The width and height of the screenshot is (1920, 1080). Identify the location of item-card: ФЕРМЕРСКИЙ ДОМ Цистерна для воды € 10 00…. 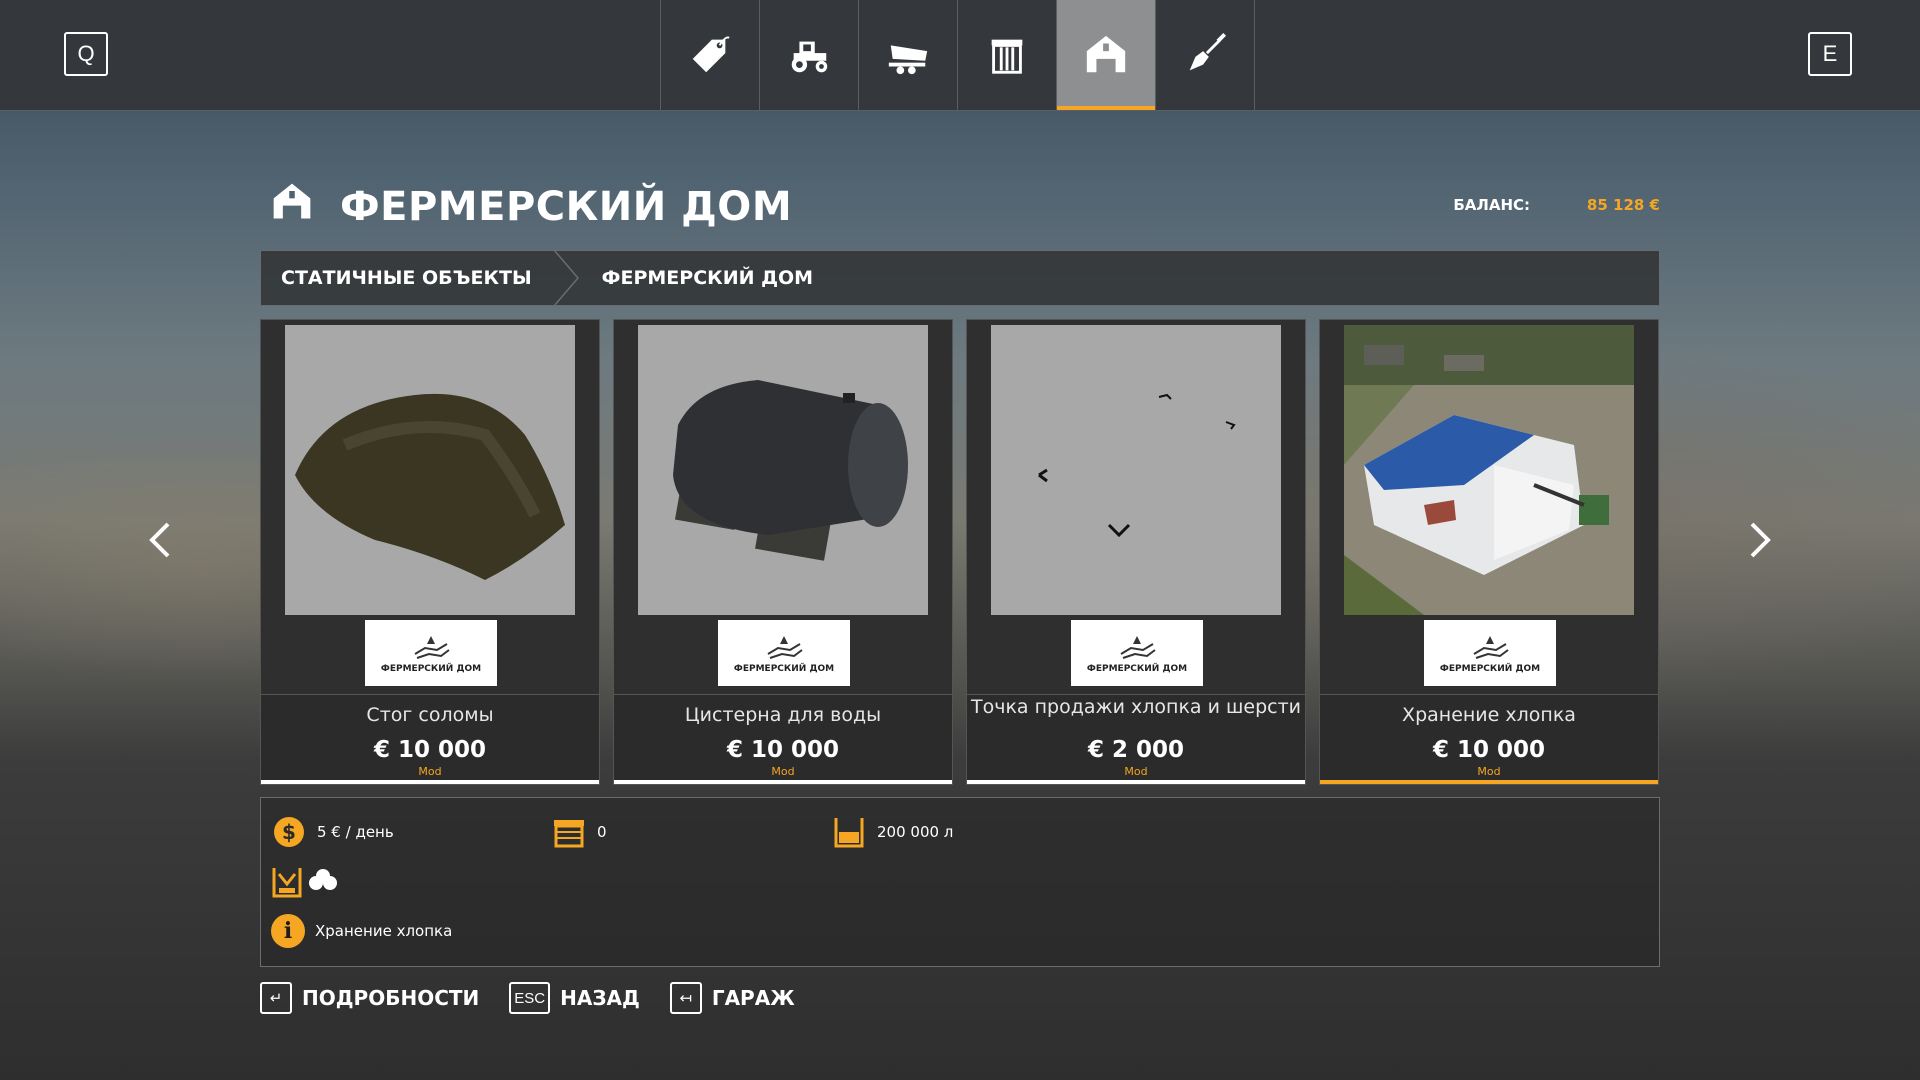
(783, 552).